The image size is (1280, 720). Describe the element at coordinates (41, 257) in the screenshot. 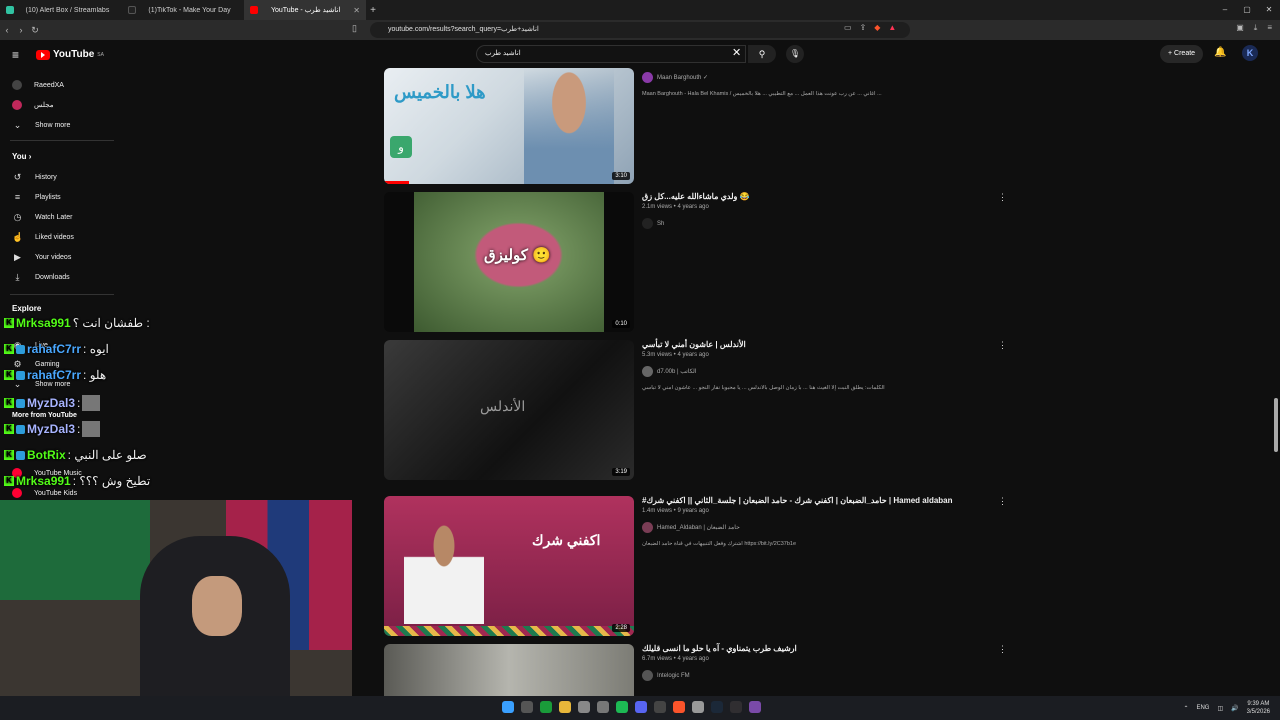

I see `sidebar-item-your-videos: ▶ Your videos` at that location.